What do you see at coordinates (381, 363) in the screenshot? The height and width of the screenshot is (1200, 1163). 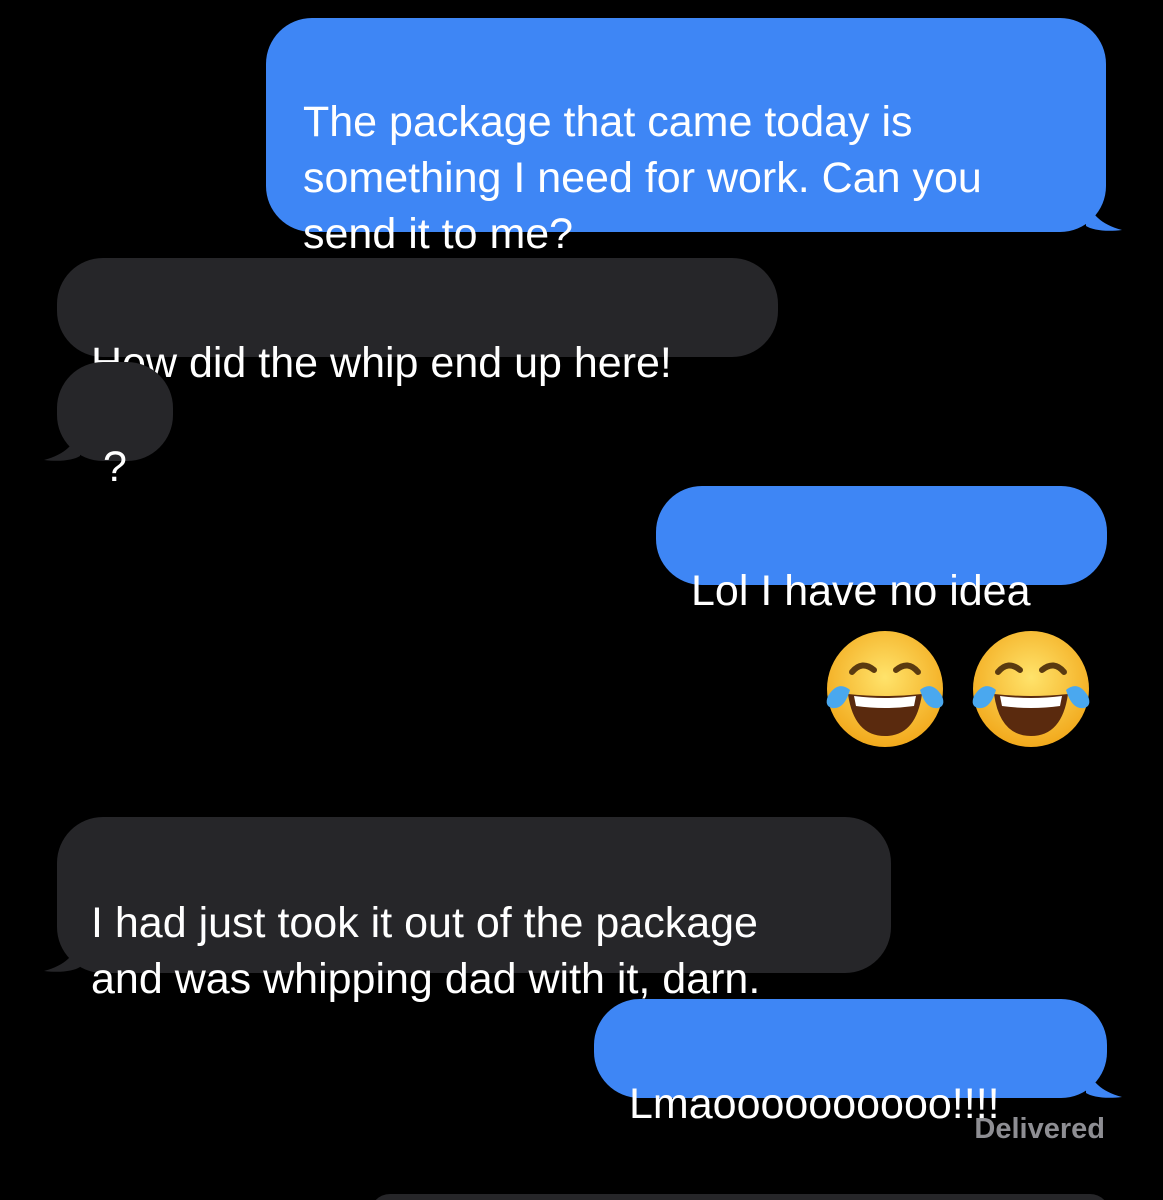 I see `message-text: How did the whip end up here!` at bounding box center [381, 363].